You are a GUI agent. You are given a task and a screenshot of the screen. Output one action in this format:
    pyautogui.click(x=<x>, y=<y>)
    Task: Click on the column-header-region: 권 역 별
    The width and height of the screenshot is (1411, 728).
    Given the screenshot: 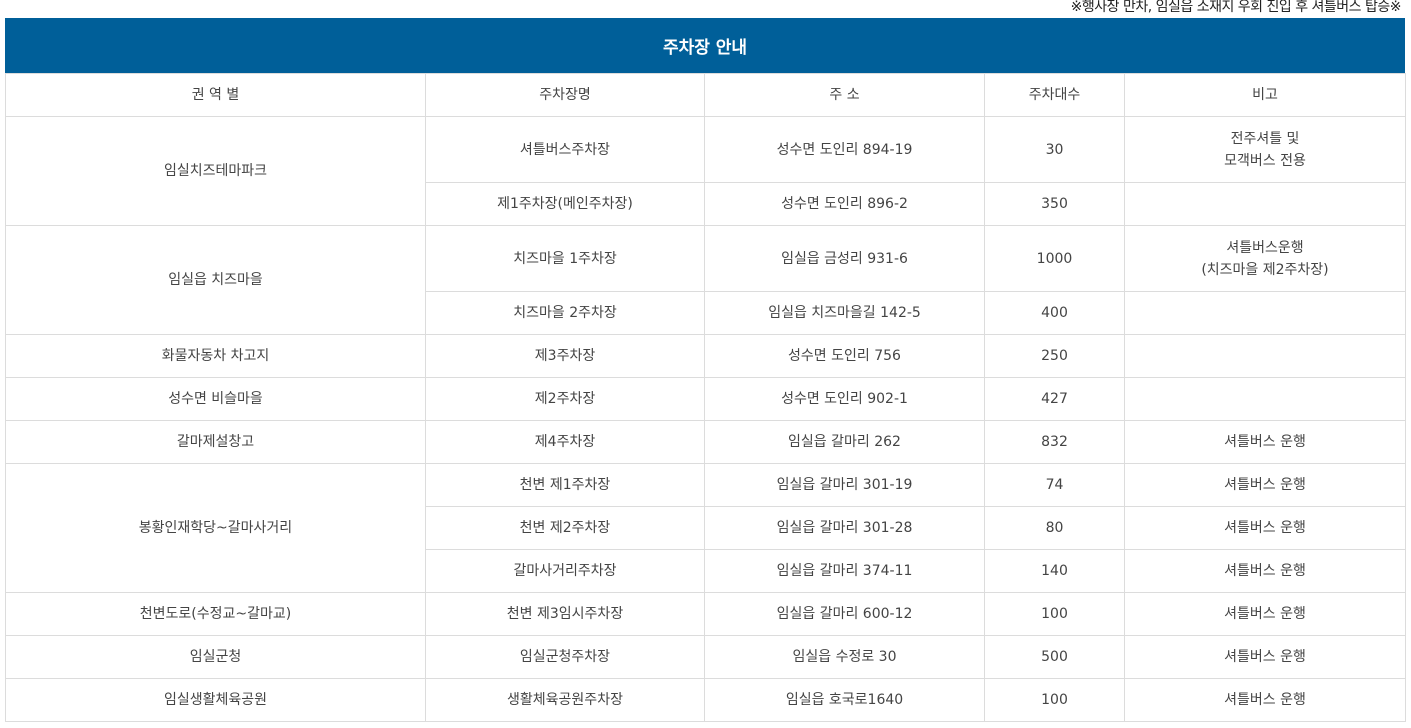 What is the action you would take?
    pyautogui.click(x=215, y=95)
    